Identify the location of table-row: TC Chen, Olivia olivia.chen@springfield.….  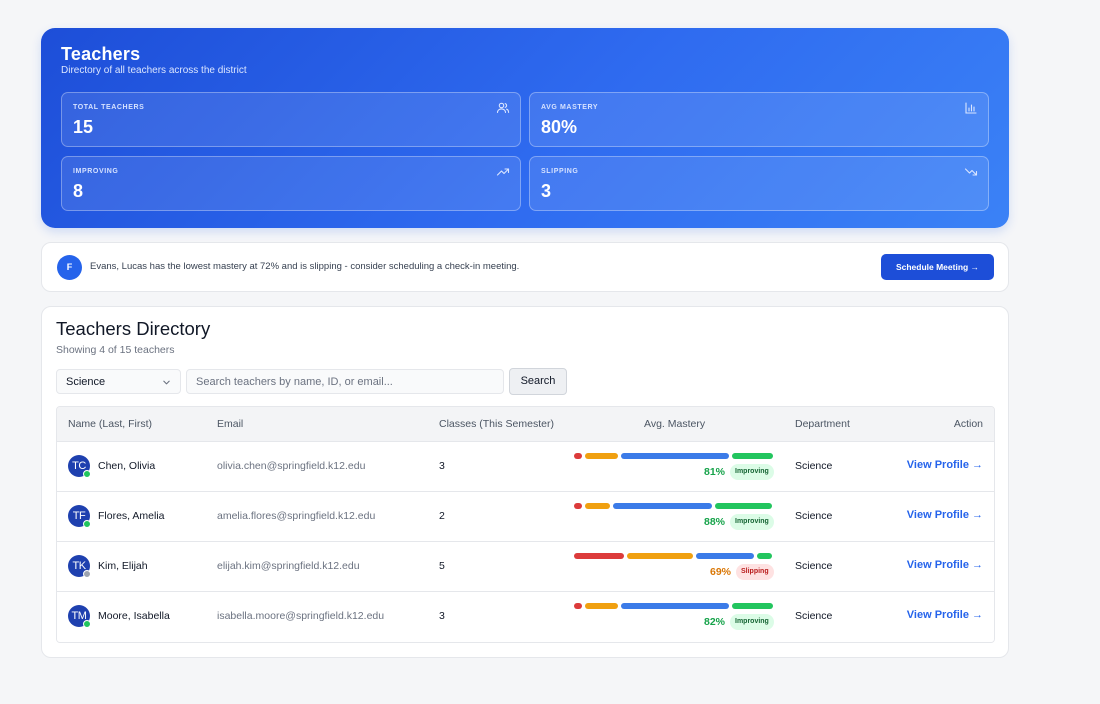
(525, 467).